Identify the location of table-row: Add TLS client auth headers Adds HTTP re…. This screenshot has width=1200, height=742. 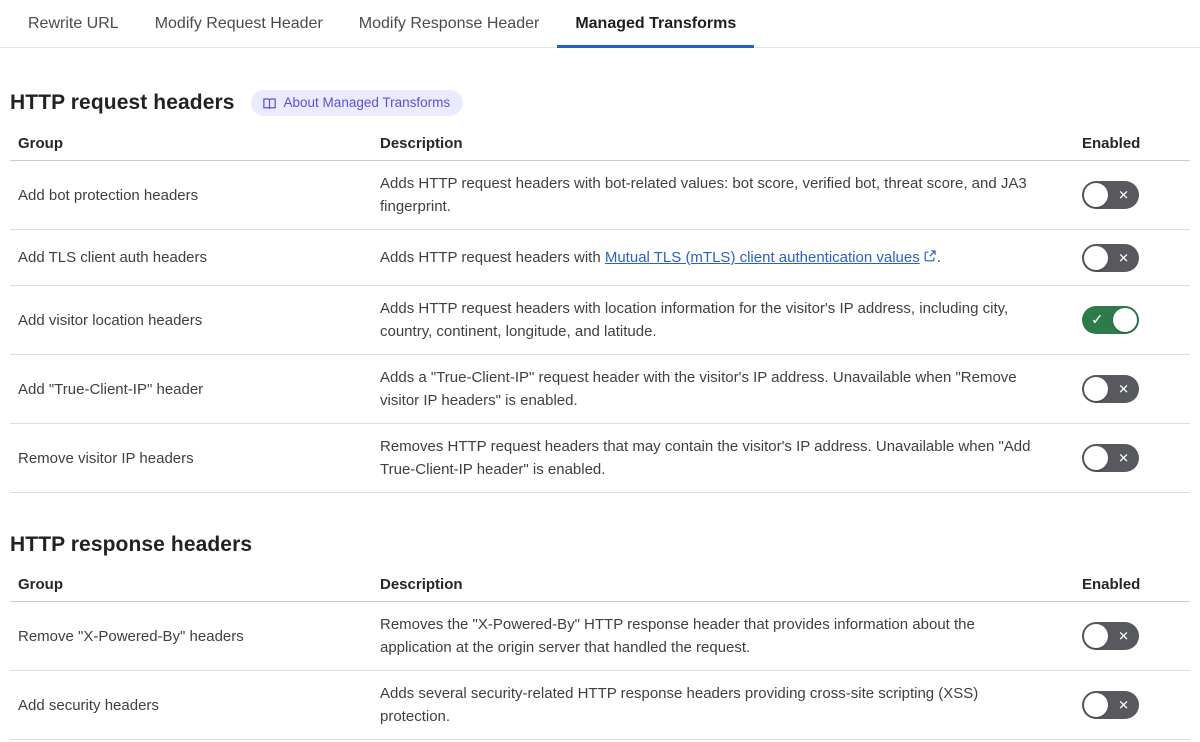
(600, 258).